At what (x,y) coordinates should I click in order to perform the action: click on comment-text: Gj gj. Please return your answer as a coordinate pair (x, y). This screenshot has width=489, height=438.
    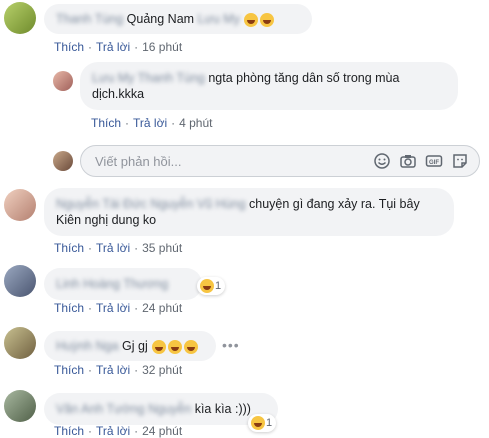
    Looking at the image, I should click on (135, 346).